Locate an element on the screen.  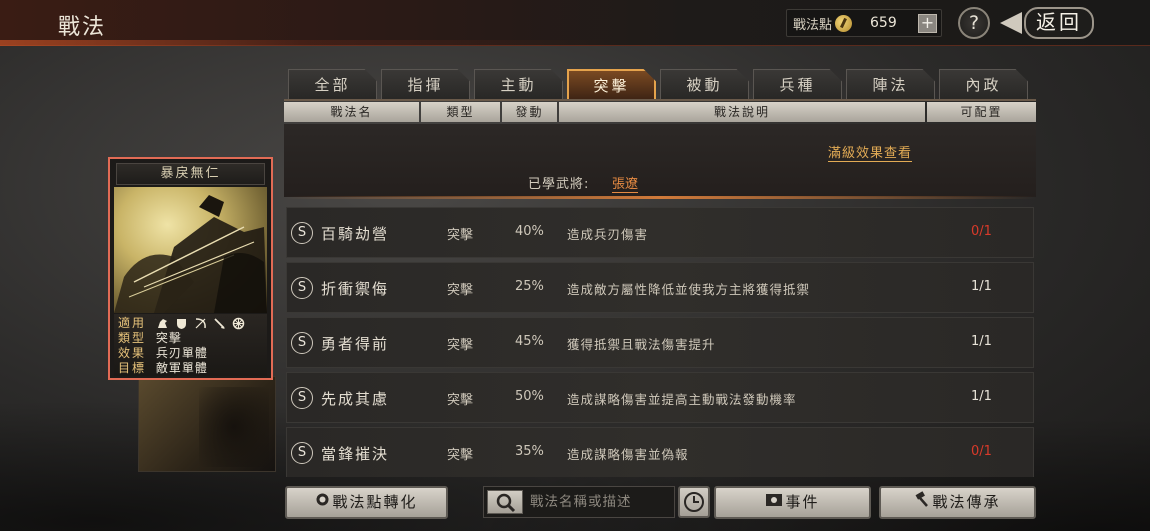
column-header-description: 戰法說明 is located at coordinates (742, 112).